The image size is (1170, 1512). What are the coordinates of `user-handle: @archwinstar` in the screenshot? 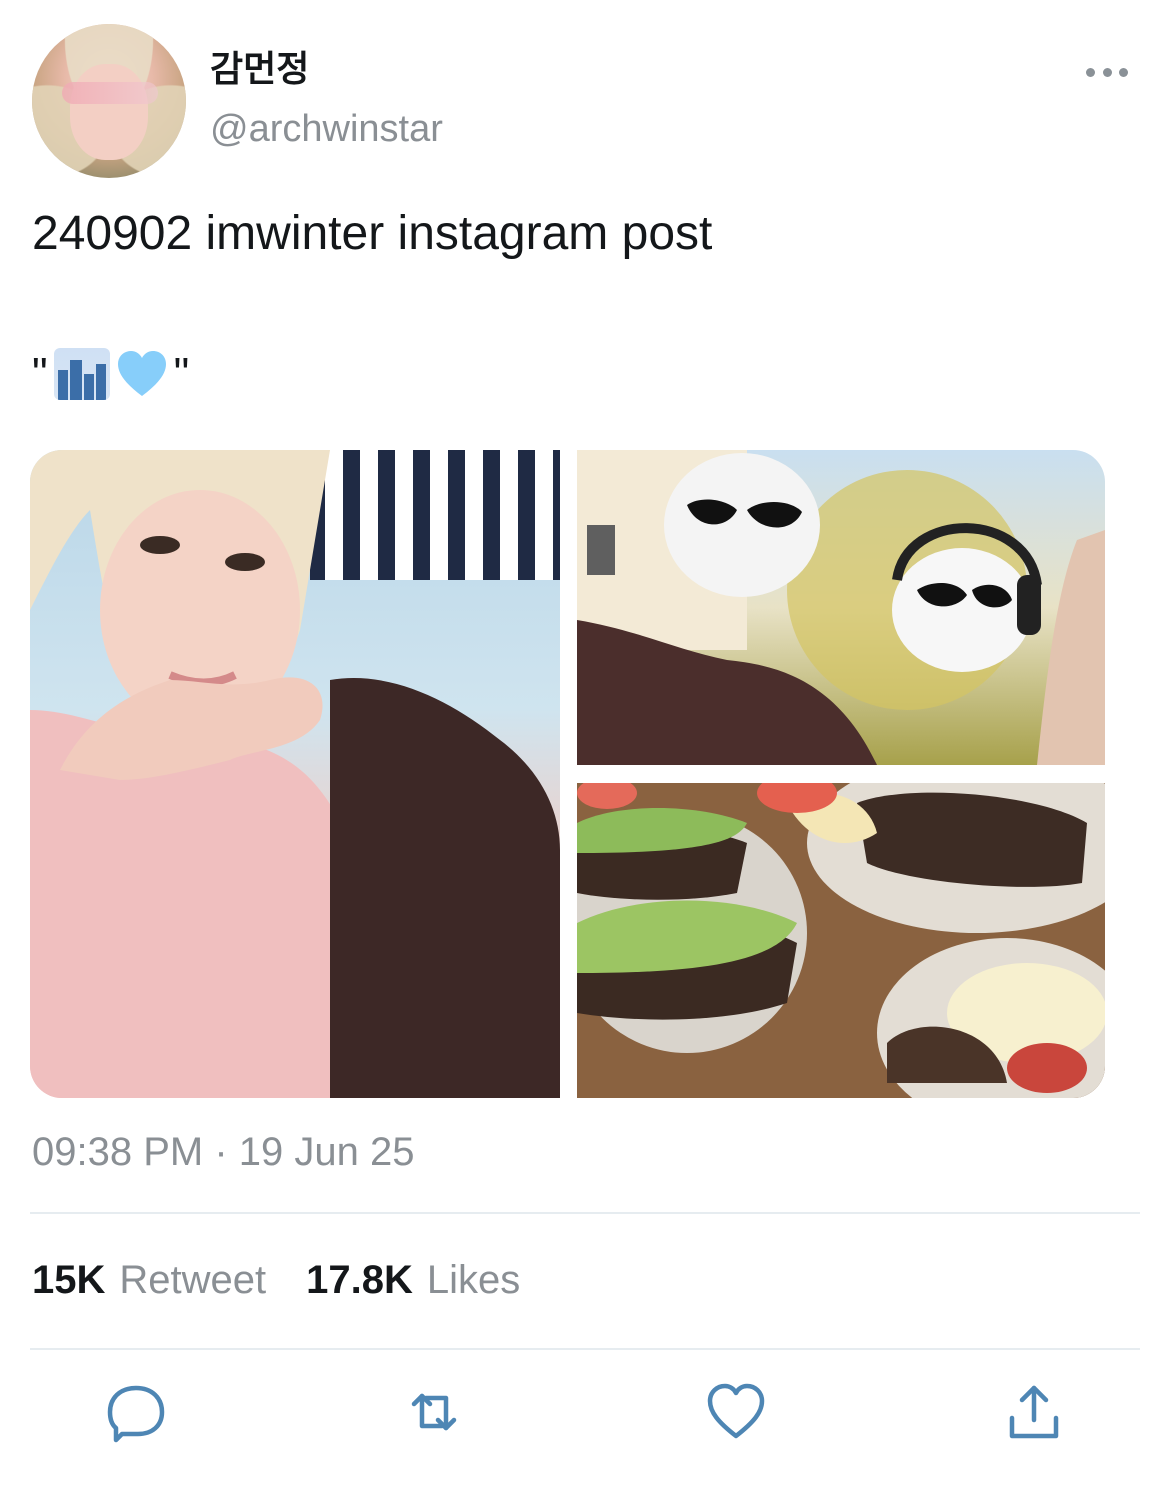 It's located at (326, 129).